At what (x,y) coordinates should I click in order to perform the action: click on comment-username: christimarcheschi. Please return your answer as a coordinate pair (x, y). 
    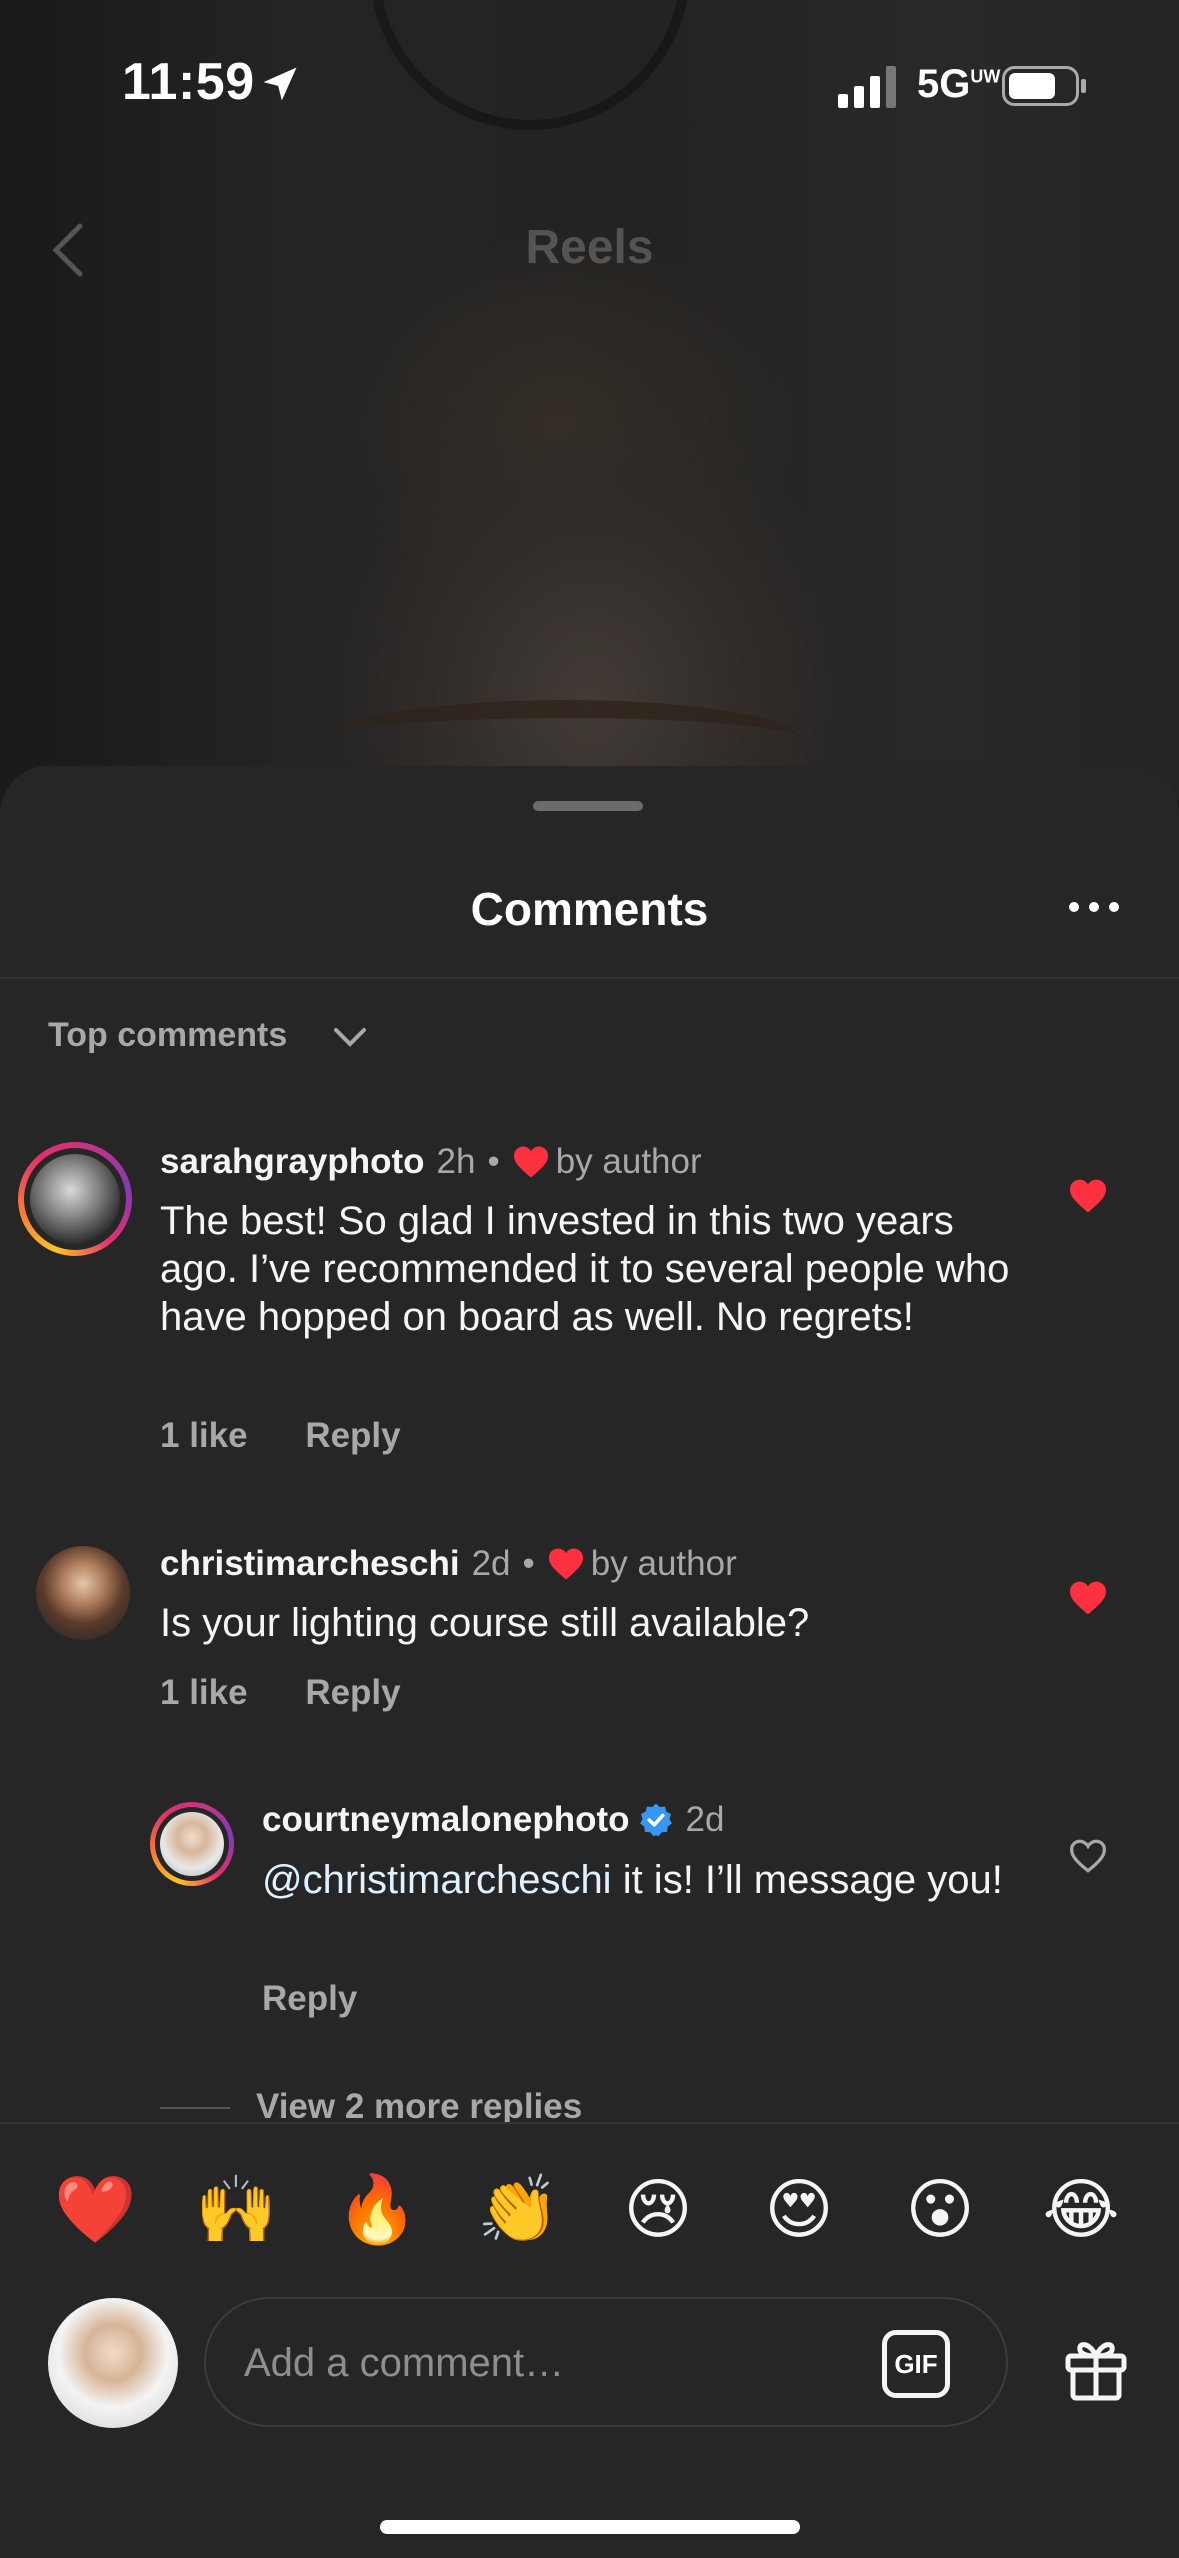
    Looking at the image, I should click on (310, 1564).